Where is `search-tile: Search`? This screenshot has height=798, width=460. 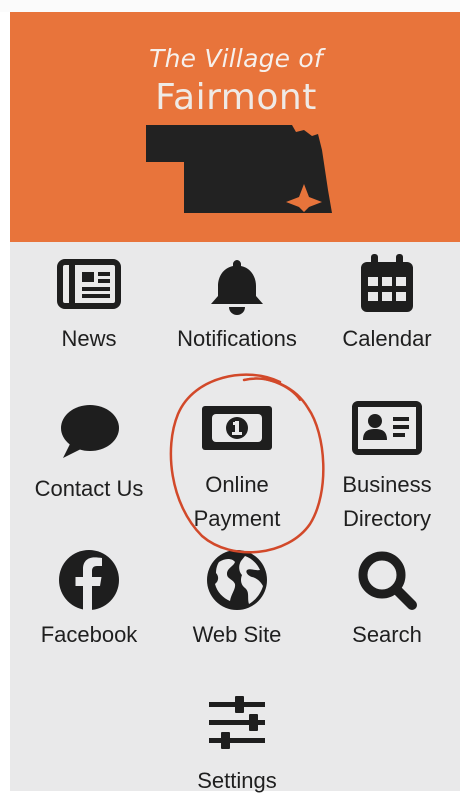 search-tile: Search is located at coordinates (386, 600).